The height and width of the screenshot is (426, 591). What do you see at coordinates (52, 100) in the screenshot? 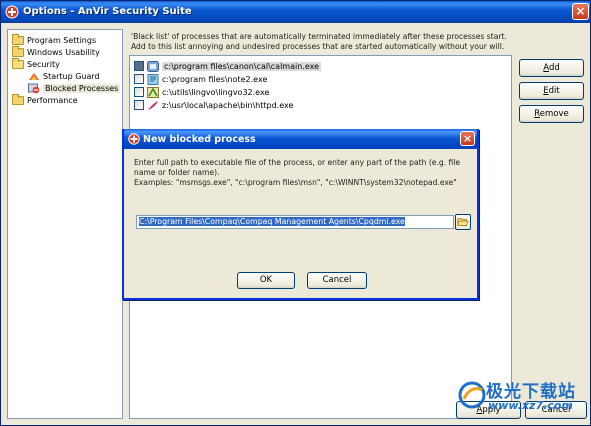
I see `tree-item-label: Performance` at bounding box center [52, 100].